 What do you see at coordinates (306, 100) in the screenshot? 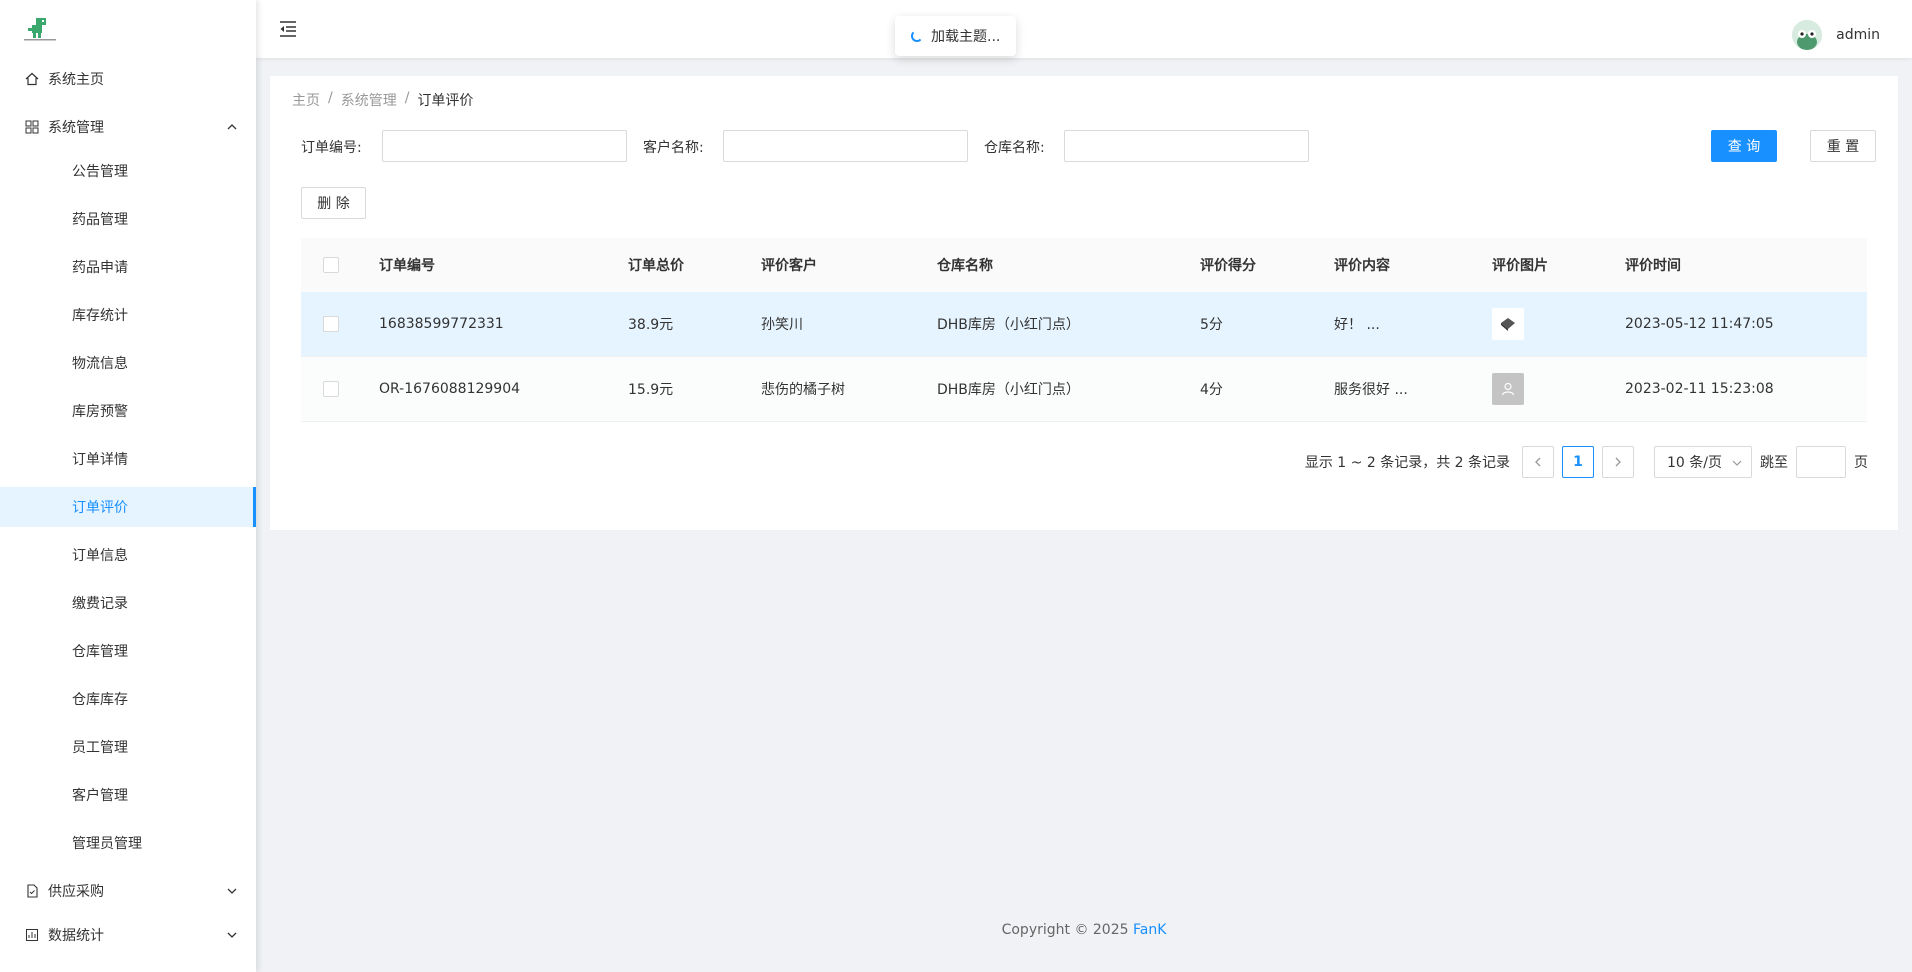
I see `breadcrumb-home: 主页` at bounding box center [306, 100].